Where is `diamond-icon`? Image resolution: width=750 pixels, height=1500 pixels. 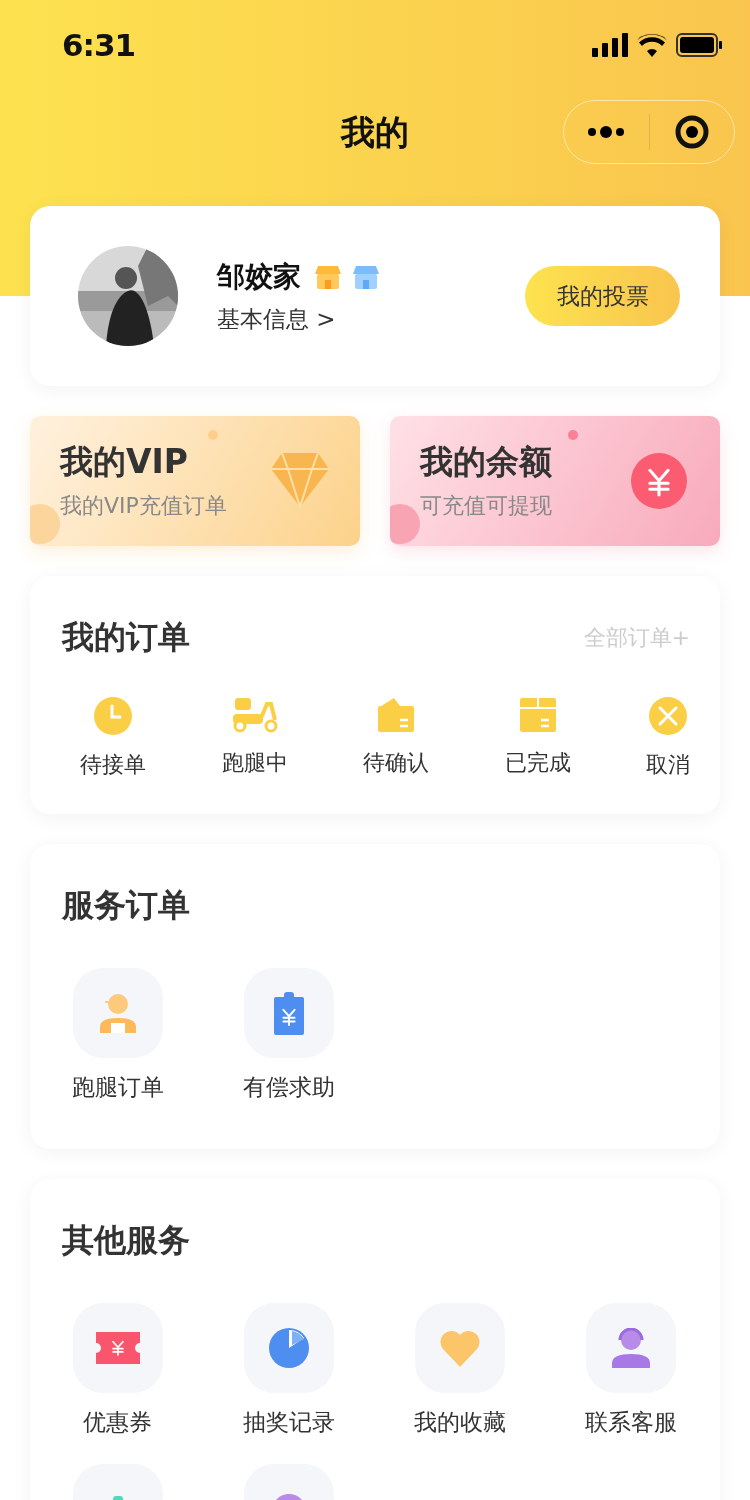
diamond-icon is located at coordinates (300, 480).